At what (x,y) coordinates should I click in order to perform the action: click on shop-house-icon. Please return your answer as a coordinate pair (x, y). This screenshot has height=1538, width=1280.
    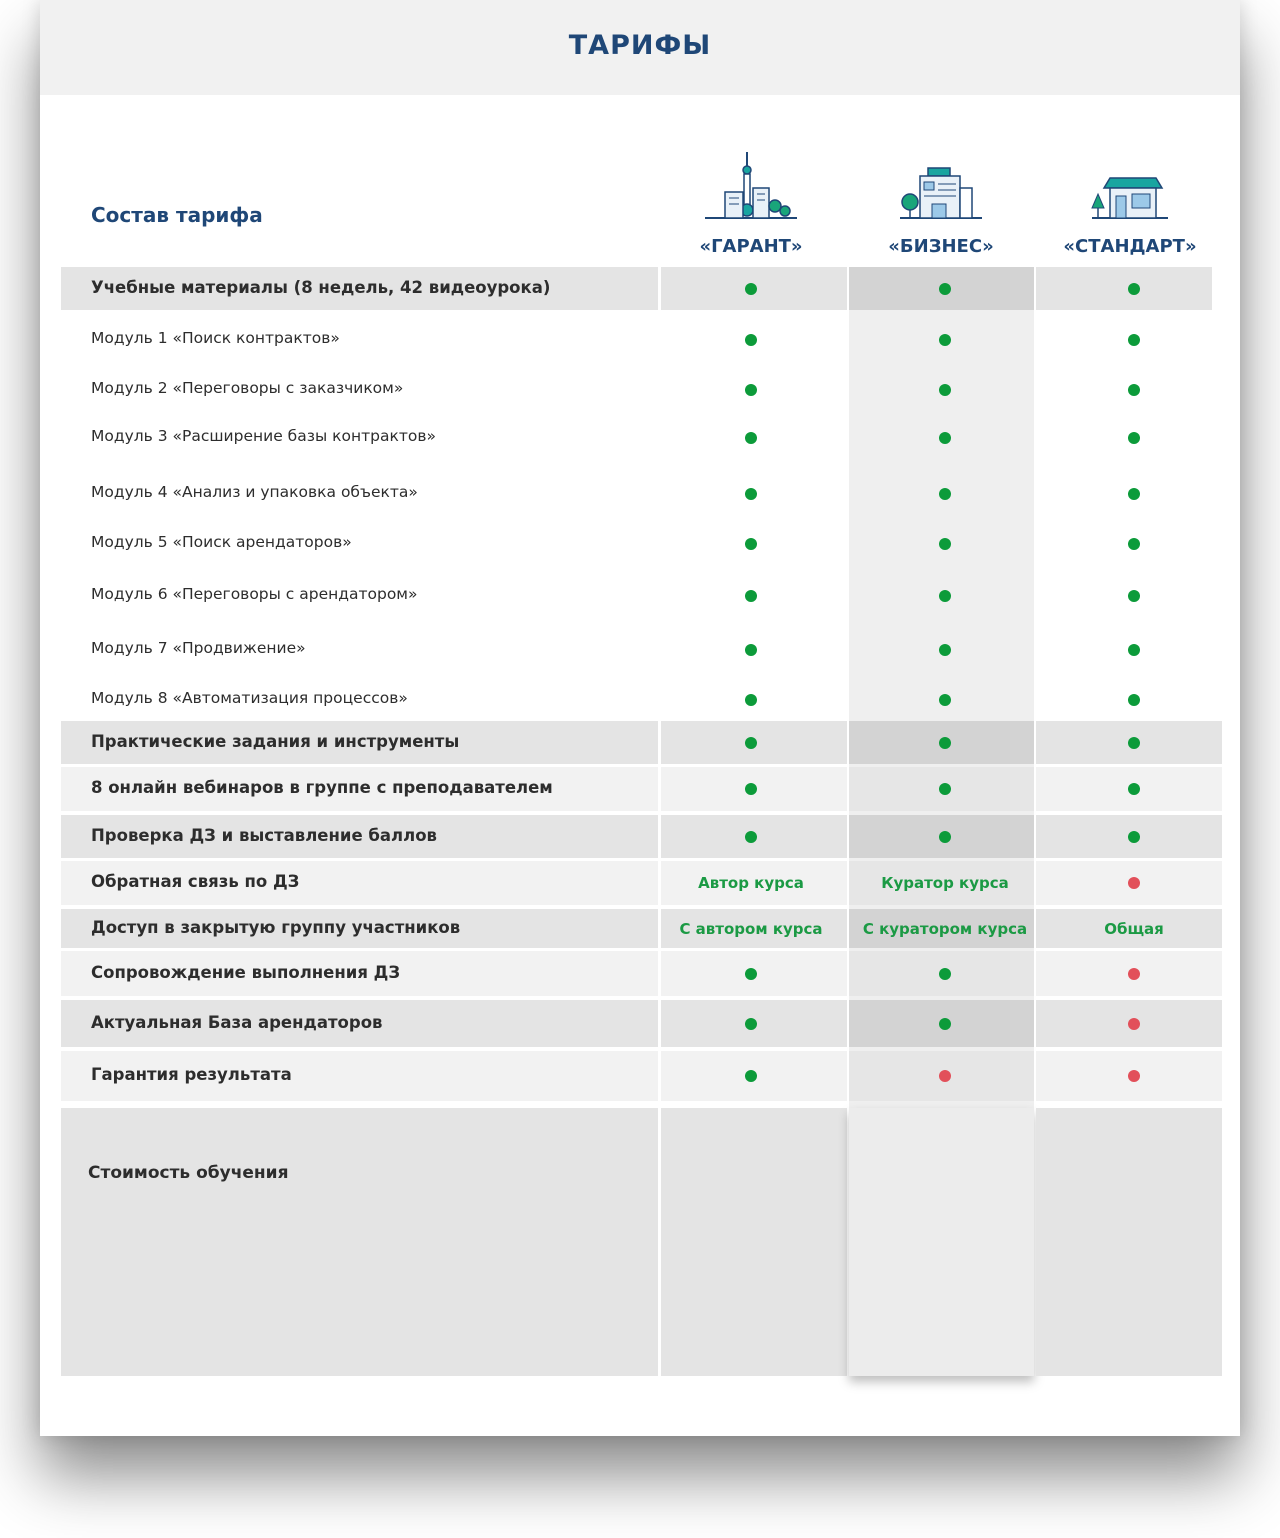
    Looking at the image, I should click on (1130, 180).